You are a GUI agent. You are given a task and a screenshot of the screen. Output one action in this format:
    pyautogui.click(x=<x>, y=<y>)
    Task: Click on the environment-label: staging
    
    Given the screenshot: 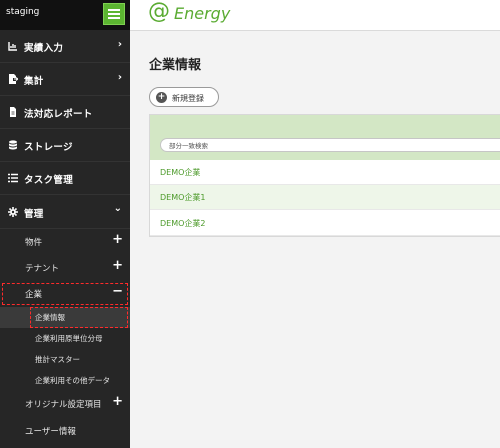 What is the action you would take?
    pyautogui.click(x=23, y=12)
    